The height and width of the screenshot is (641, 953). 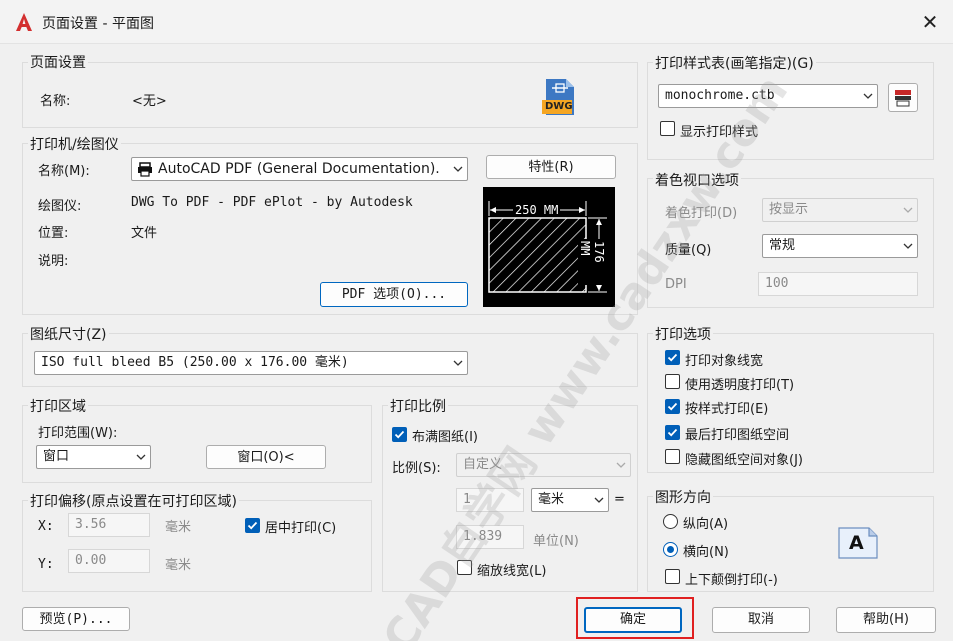 What do you see at coordinates (144, 233) in the screenshot?
I see `location-value: 文件` at bounding box center [144, 233].